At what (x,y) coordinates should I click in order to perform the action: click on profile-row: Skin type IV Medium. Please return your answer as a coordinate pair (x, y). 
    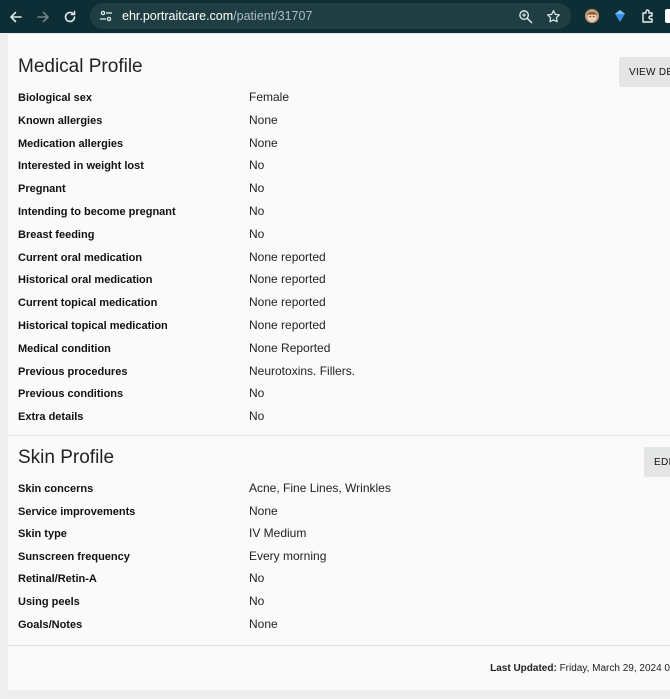
    Looking at the image, I should click on (338, 535).